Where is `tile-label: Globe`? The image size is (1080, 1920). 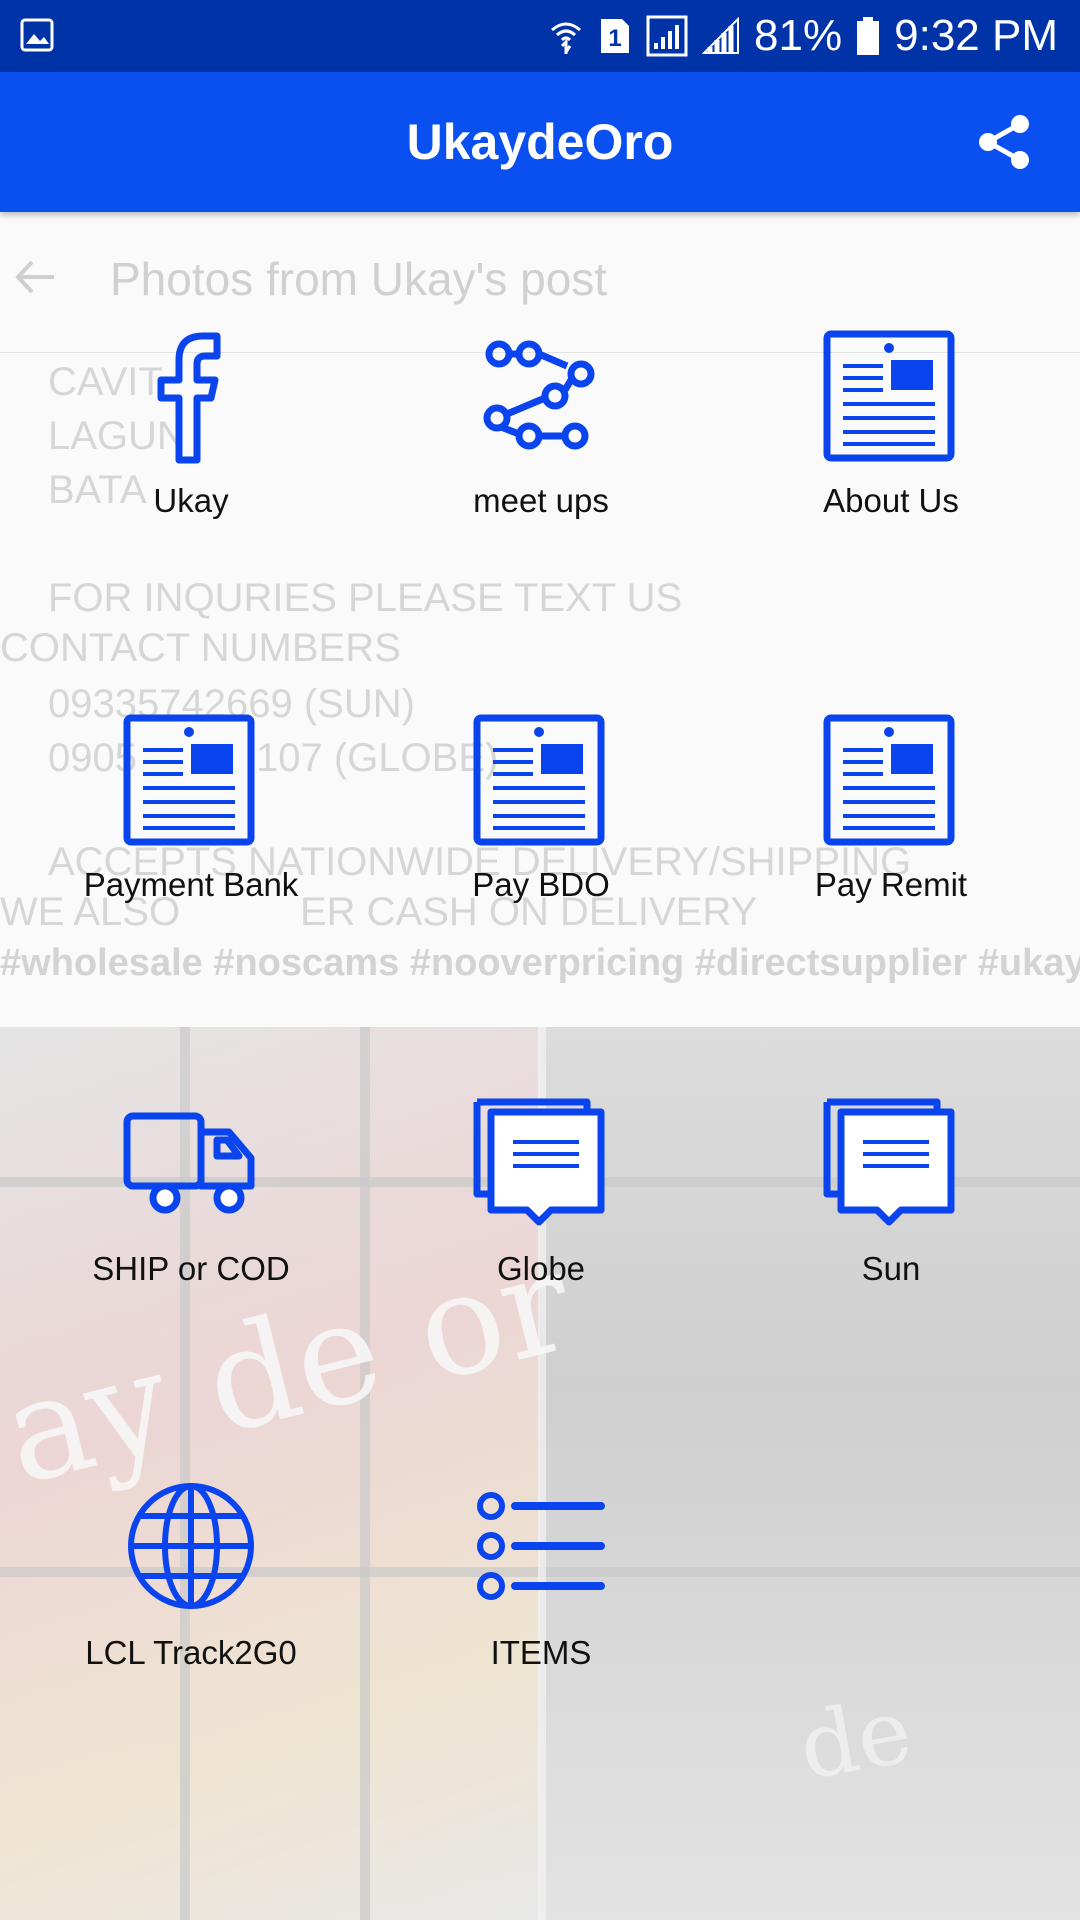
tile-label: Globe is located at coordinates (541, 1268).